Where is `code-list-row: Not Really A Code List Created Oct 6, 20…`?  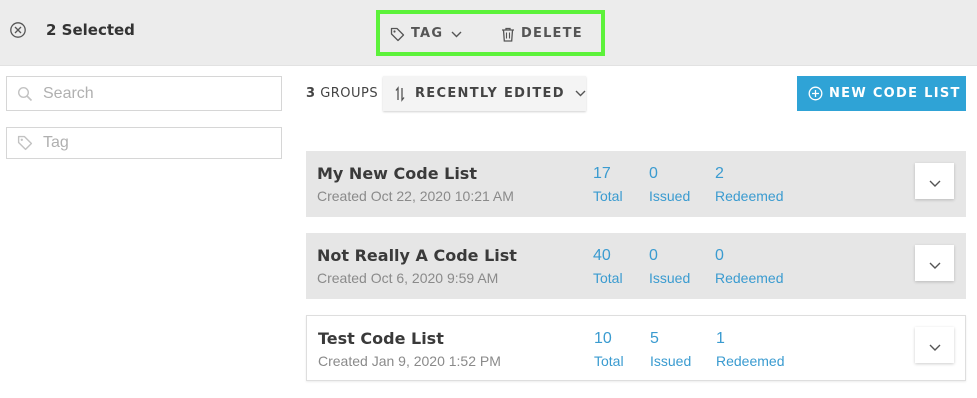
code-list-row: Not Really A Code List Created Oct 6, 20… is located at coordinates (636, 266).